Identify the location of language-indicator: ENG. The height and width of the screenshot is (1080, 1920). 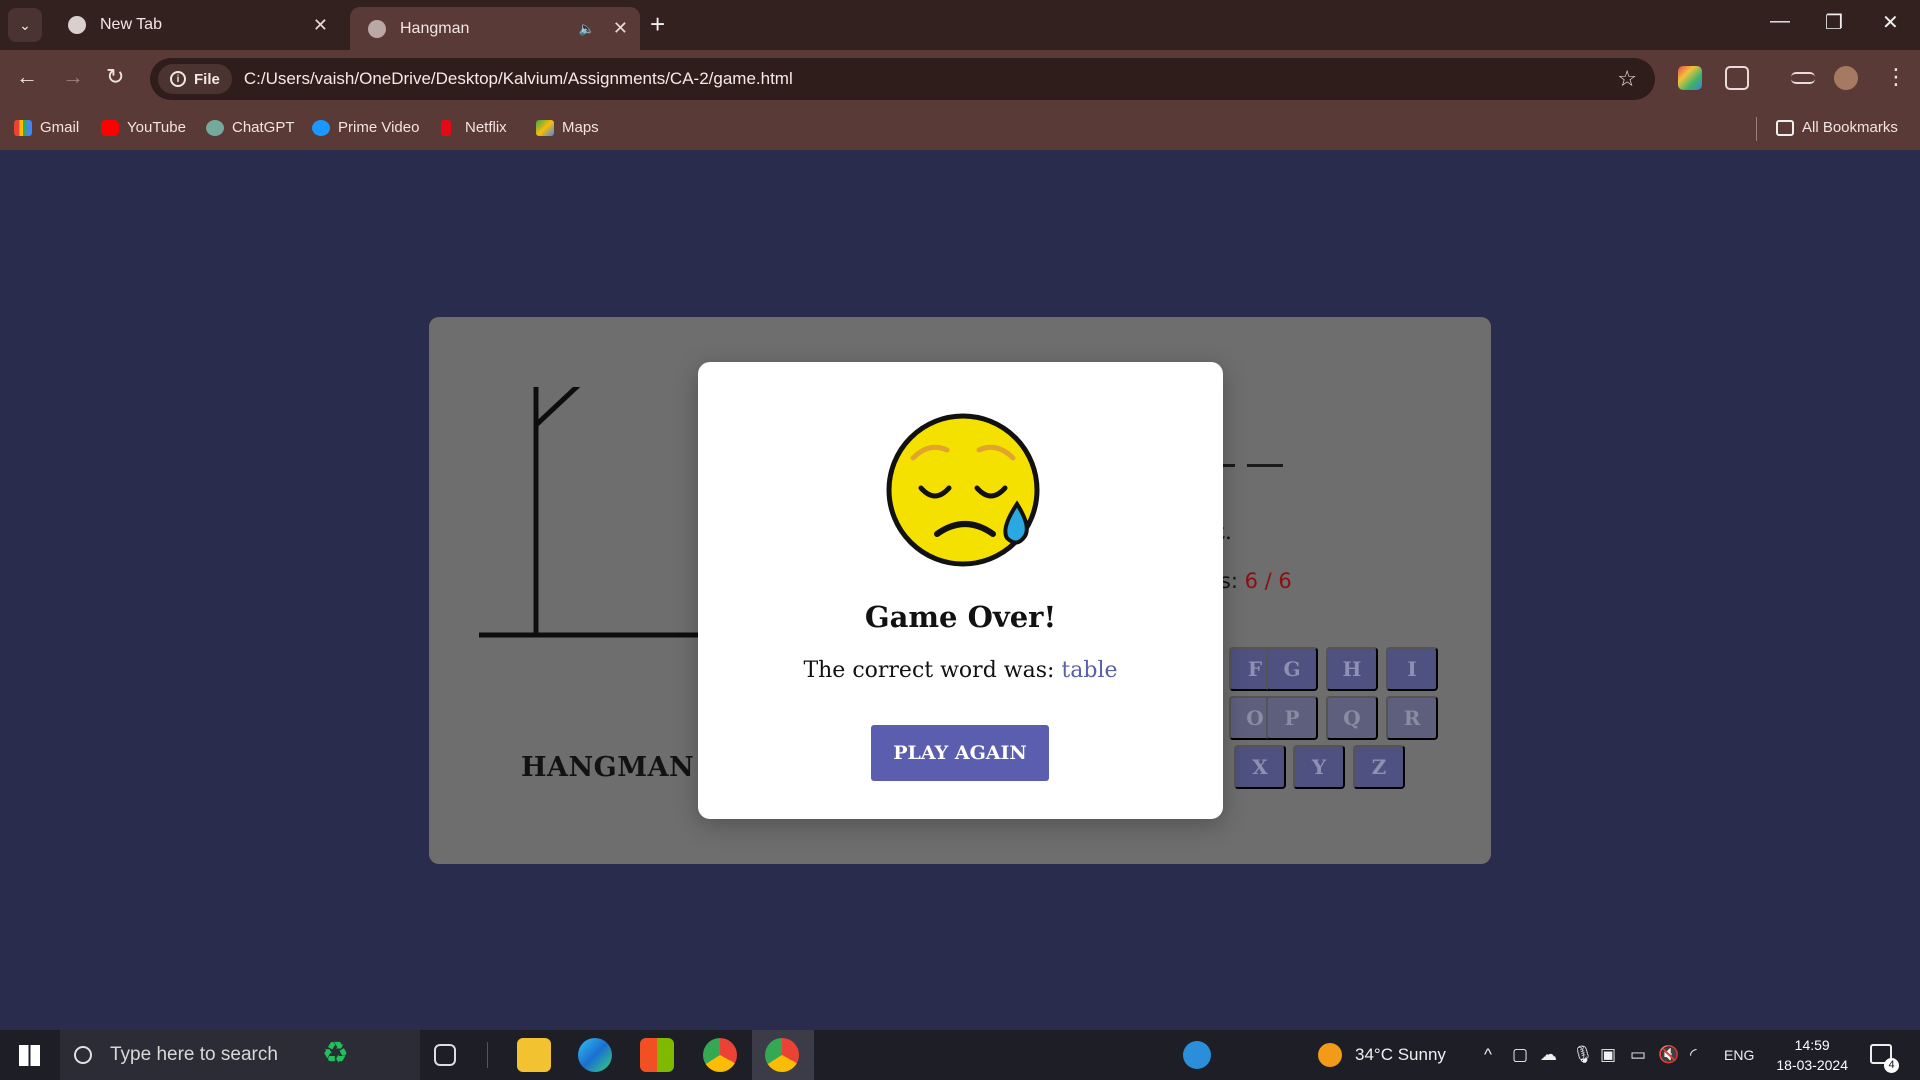
(1739, 1055).